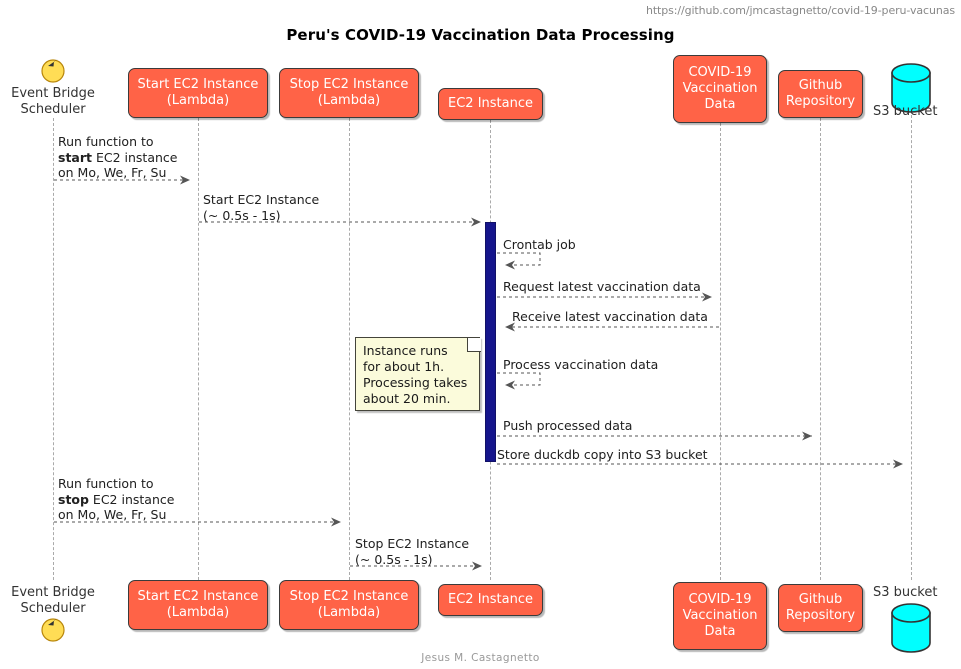 The image size is (961, 669). I want to click on msg-label-request-vaccination-data: Request latest vaccination data, so click(602, 286).